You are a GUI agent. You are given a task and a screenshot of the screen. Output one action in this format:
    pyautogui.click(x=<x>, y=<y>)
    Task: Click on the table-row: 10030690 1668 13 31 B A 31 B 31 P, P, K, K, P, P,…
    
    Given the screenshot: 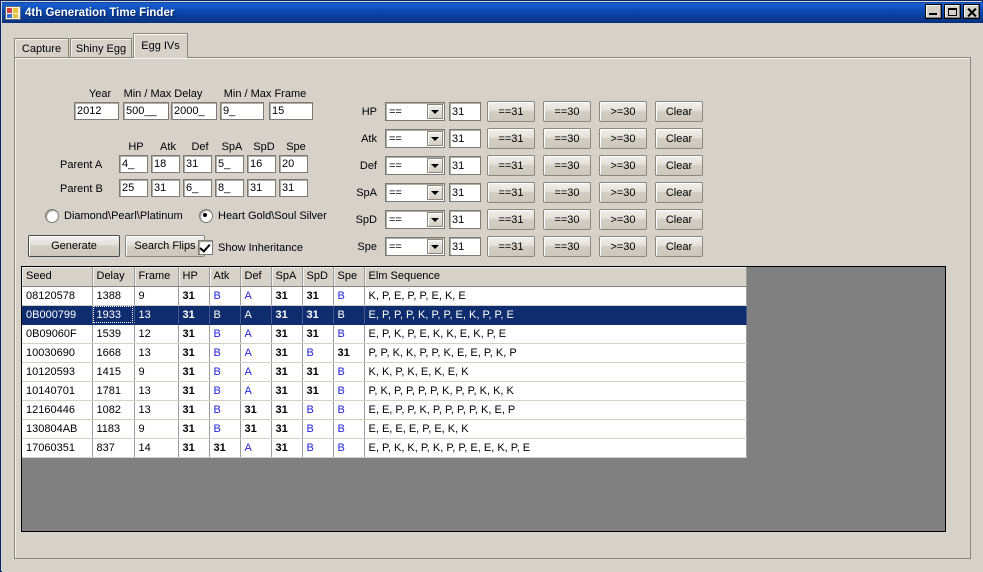 What is the action you would take?
    pyautogui.click(x=384, y=353)
    